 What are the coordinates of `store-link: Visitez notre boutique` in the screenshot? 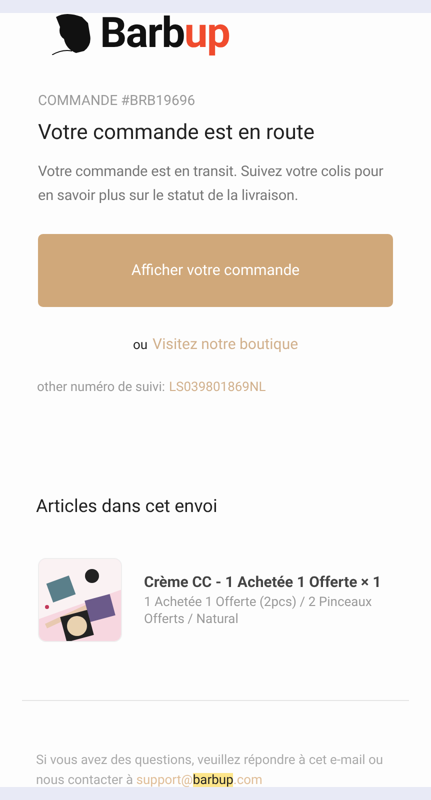 It's located at (225, 344).